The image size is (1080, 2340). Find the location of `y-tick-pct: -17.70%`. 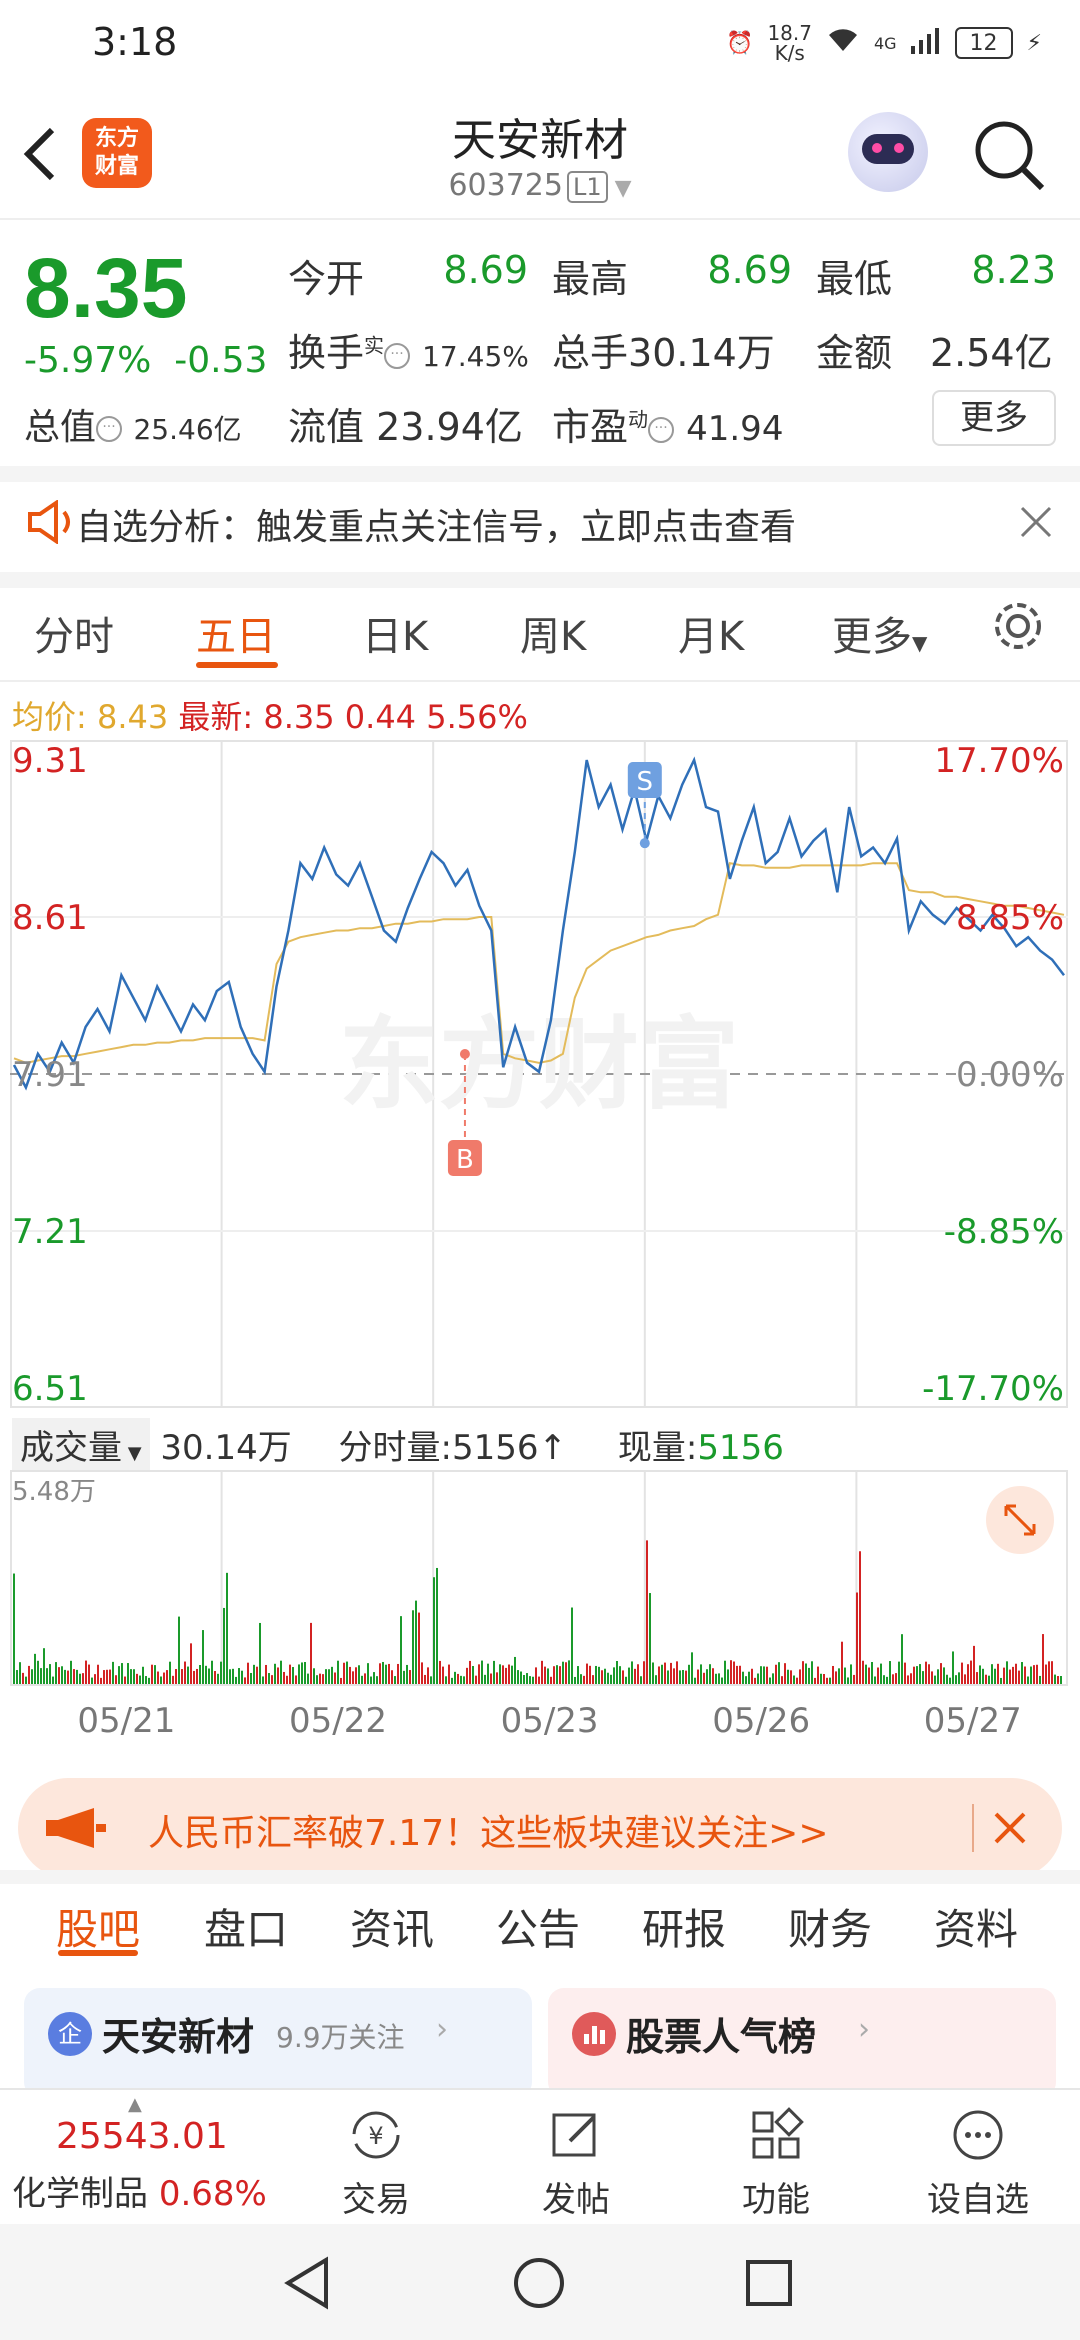

y-tick-pct: -17.70% is located at coordinates (993, 1389).